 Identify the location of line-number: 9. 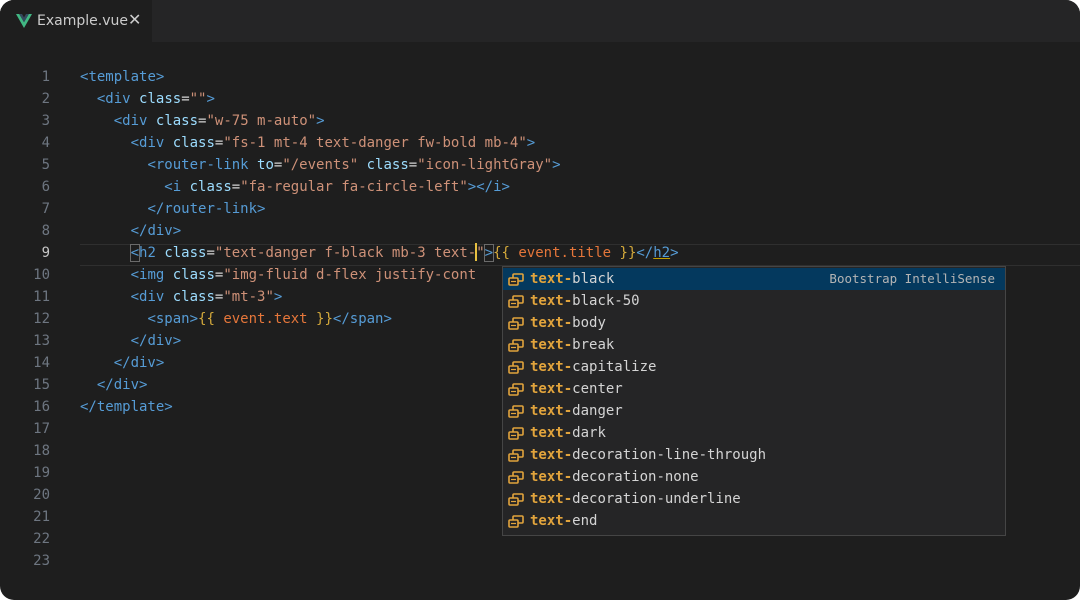
(45, 253).